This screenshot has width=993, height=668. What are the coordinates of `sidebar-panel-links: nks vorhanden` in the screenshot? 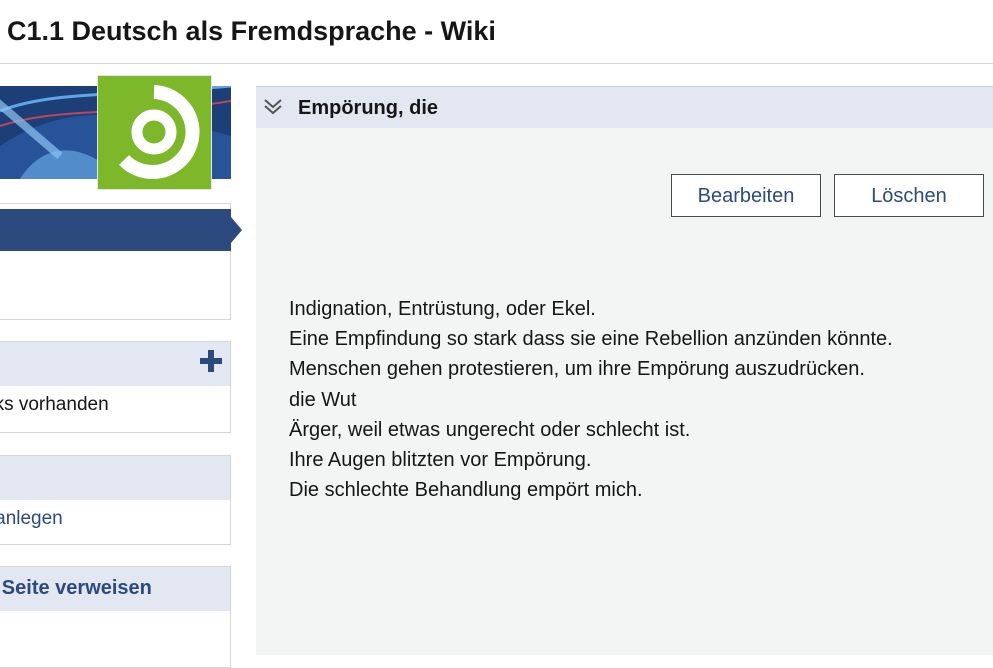 It's located at (115, 387).